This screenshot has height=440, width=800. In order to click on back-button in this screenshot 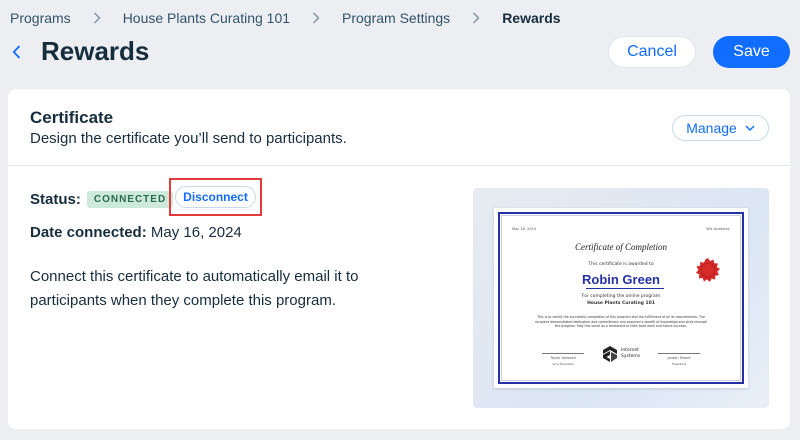, I will do `click(16, 52)`.